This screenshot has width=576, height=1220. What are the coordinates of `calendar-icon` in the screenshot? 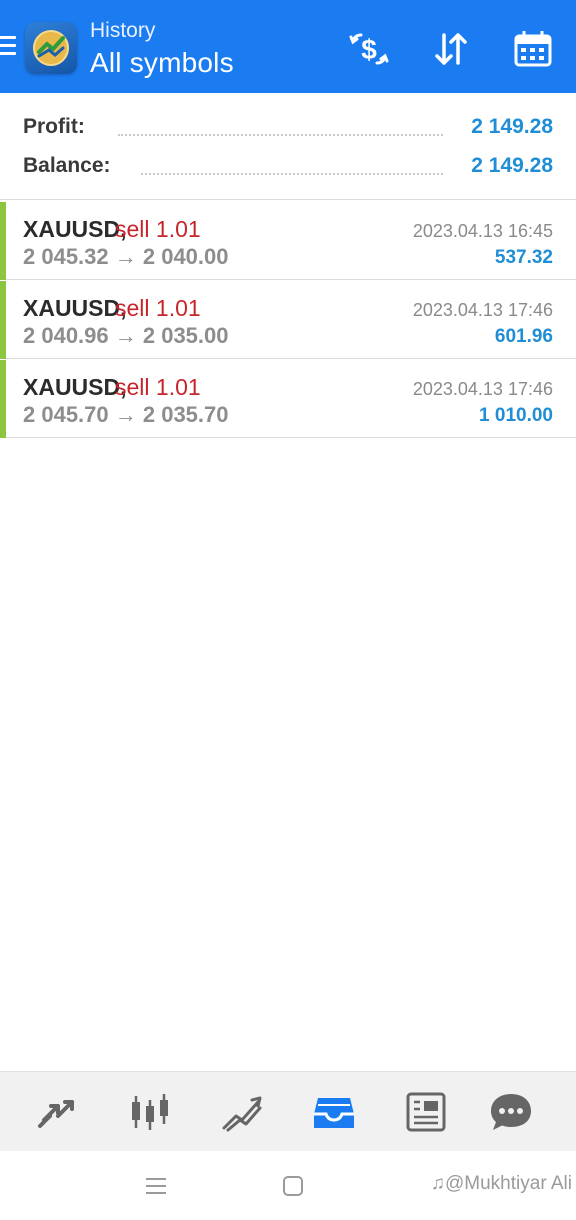 It's located at (533, 49).